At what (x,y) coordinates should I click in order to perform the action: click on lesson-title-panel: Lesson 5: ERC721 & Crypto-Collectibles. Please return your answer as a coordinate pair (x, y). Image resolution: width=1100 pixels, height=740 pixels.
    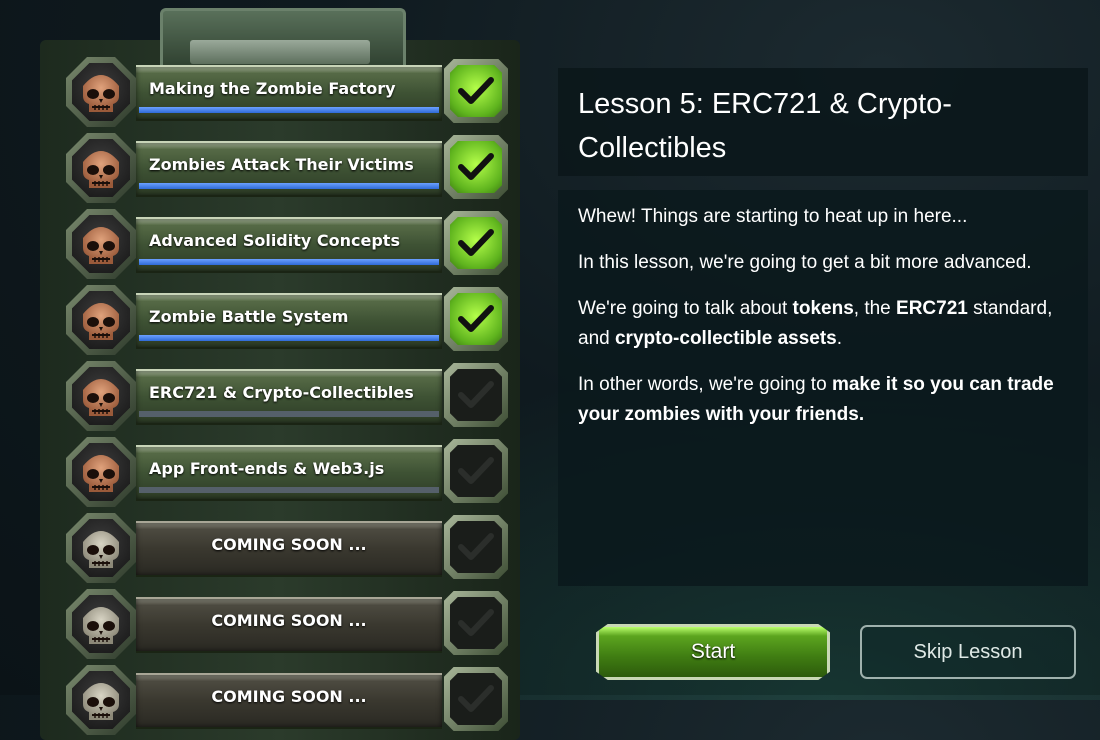
    Looking at the image, I should click on (823, 122).